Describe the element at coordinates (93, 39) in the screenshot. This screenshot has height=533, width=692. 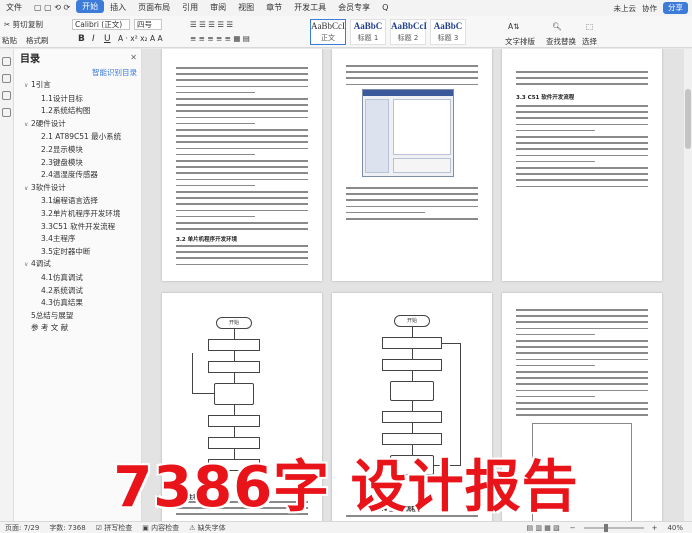
I see `italic-button: I` at that location.